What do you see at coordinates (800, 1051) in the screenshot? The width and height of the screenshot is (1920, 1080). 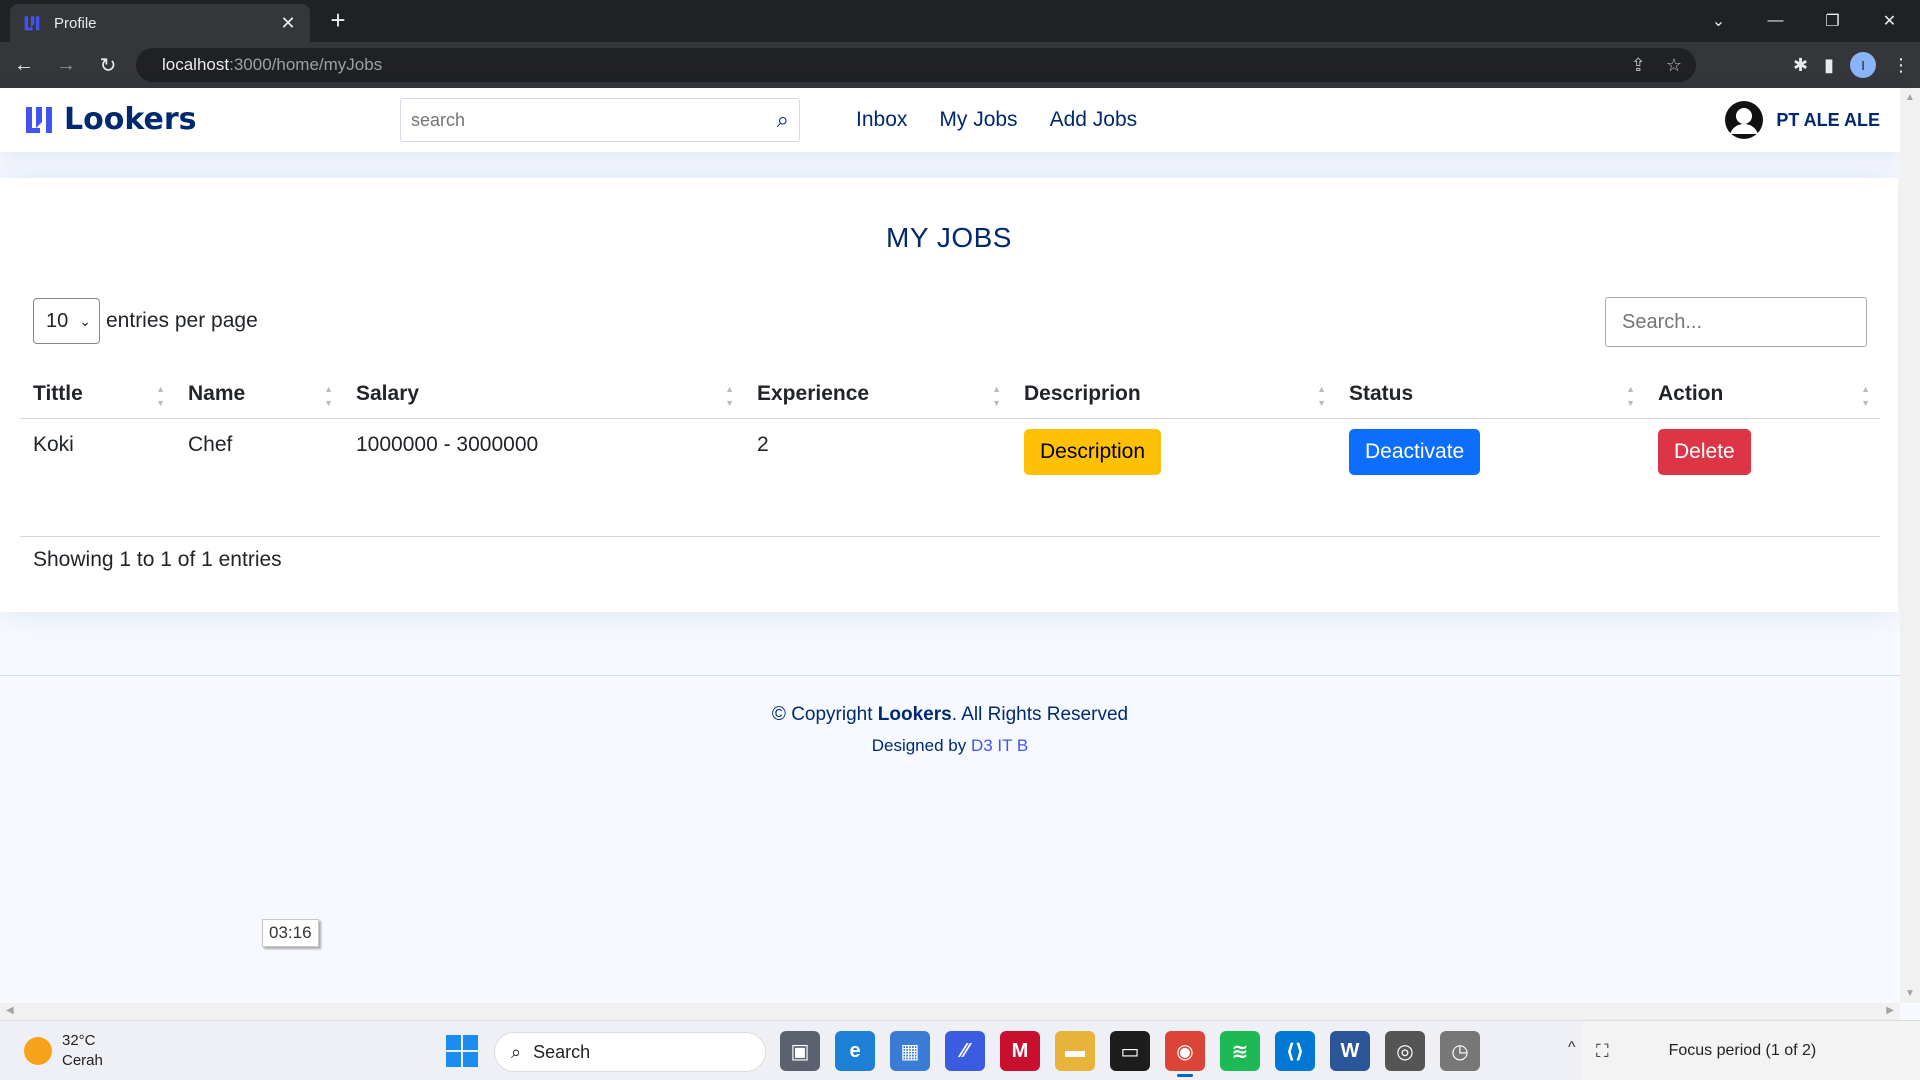 I see `task-view-icon: ▣` at bounding box center [800, 1051].